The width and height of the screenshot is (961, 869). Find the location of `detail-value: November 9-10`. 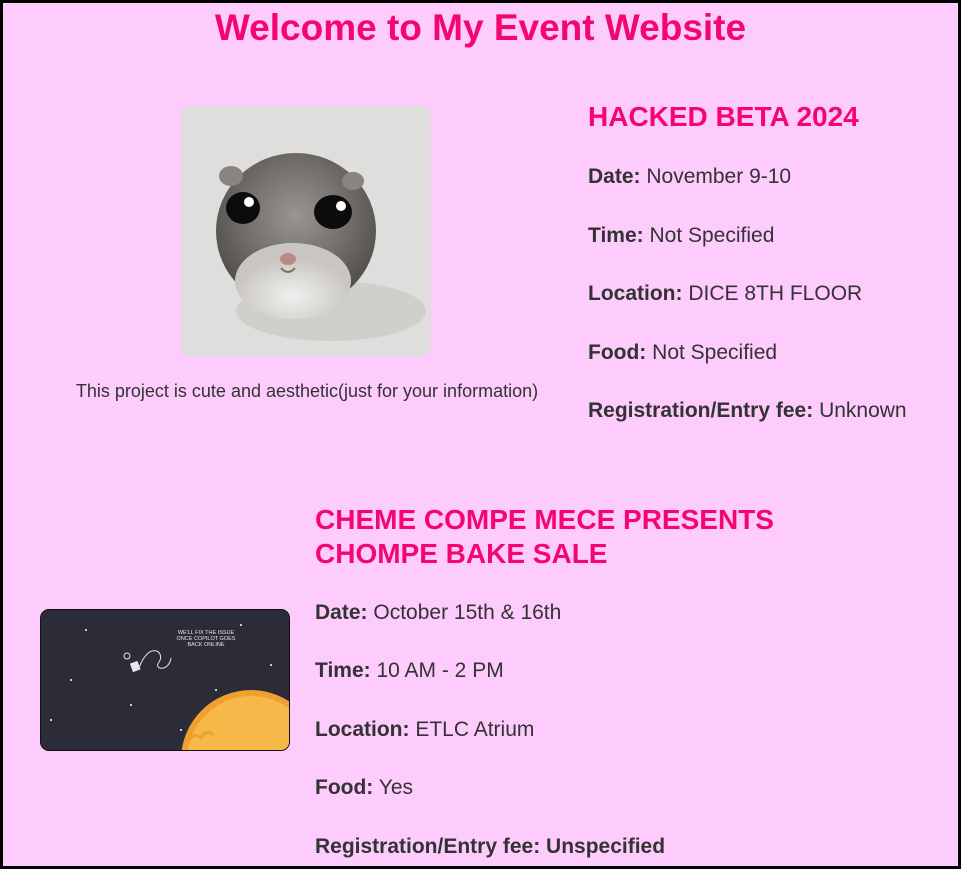

detail-value: November 9-10 is located at coordinates (719, 176).